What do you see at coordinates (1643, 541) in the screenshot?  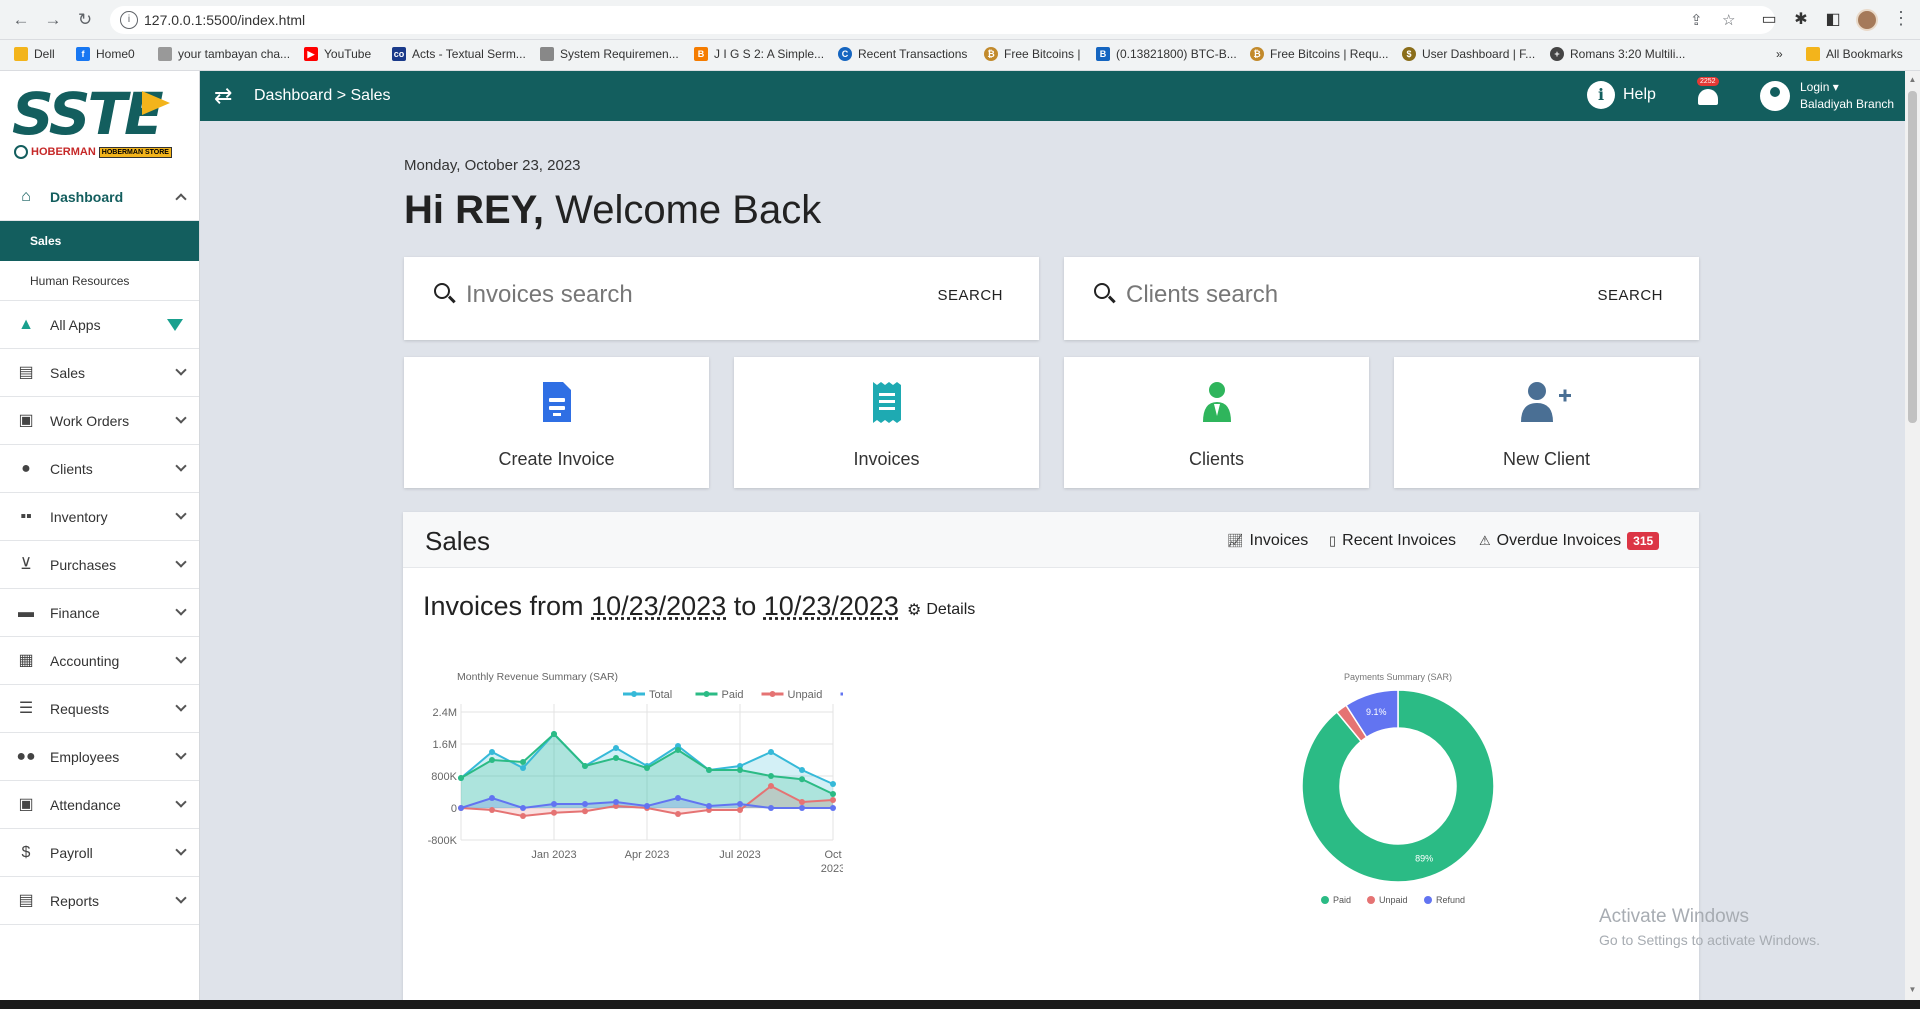 I see `overdue-count-badge: 315` at bounding box center [1643, 541].